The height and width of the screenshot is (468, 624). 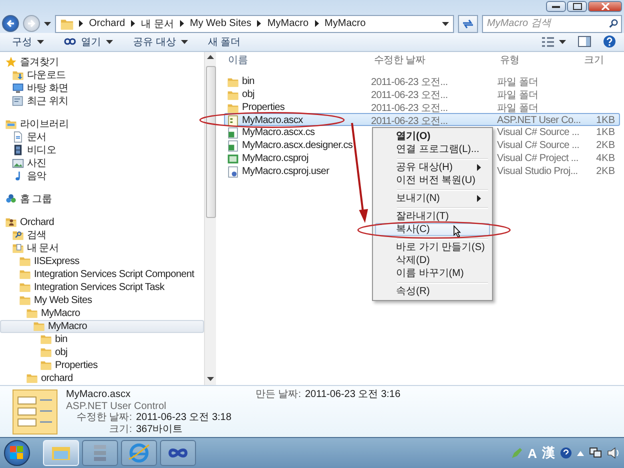 What do you see at coordinates (432, 180) in the screenshot?
I see `menu-item: 이전 버전 복원(U)` at bounding box center [432, 180].